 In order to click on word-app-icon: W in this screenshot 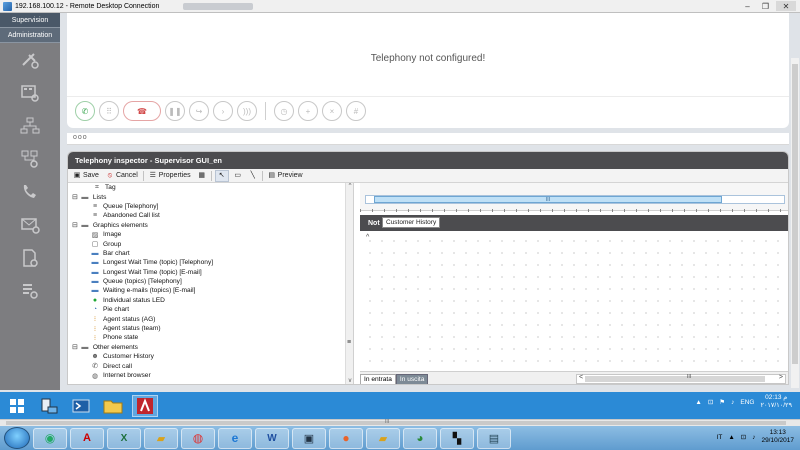, I will do `click(272, 438)`.